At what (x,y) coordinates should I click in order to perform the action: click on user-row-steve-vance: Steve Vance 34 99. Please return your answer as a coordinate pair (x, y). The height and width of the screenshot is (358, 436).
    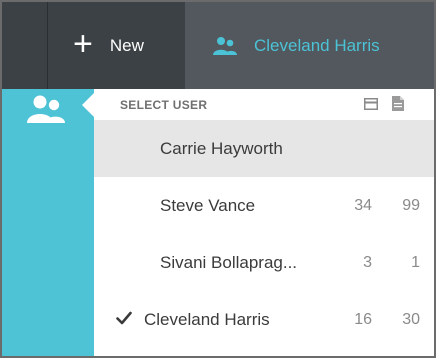
    Looking at the image, I should click on (264, 205).